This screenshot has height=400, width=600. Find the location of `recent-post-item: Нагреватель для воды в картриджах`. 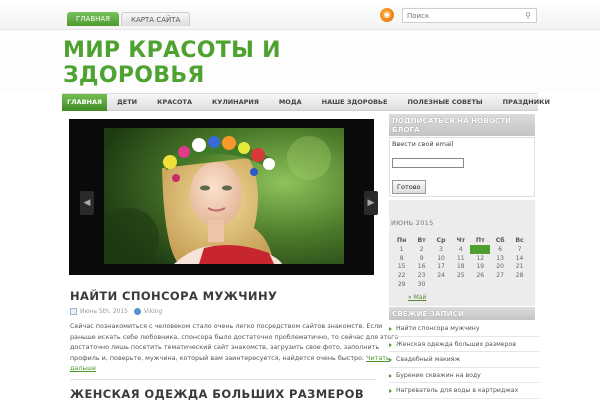

recent-post-item: Нагреватель для воды в картриджах is located at coordinates (464, 391).